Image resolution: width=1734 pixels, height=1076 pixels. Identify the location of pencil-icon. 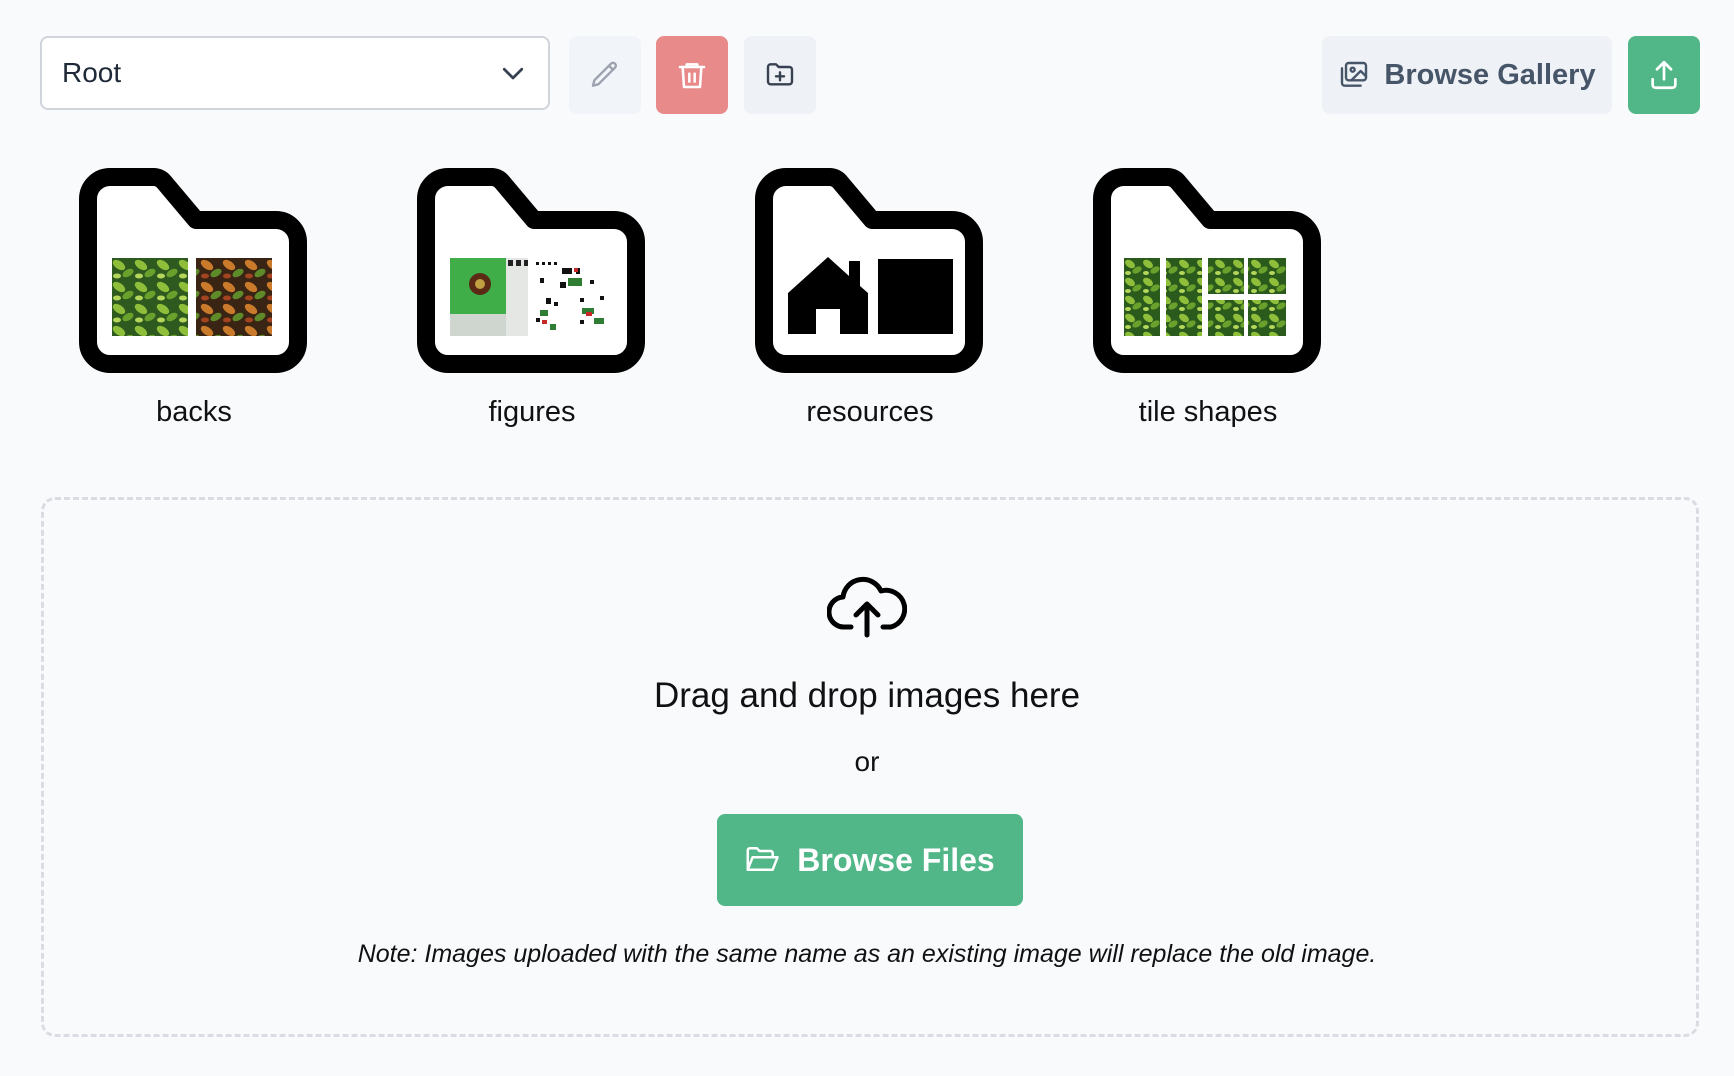
(604, 74).